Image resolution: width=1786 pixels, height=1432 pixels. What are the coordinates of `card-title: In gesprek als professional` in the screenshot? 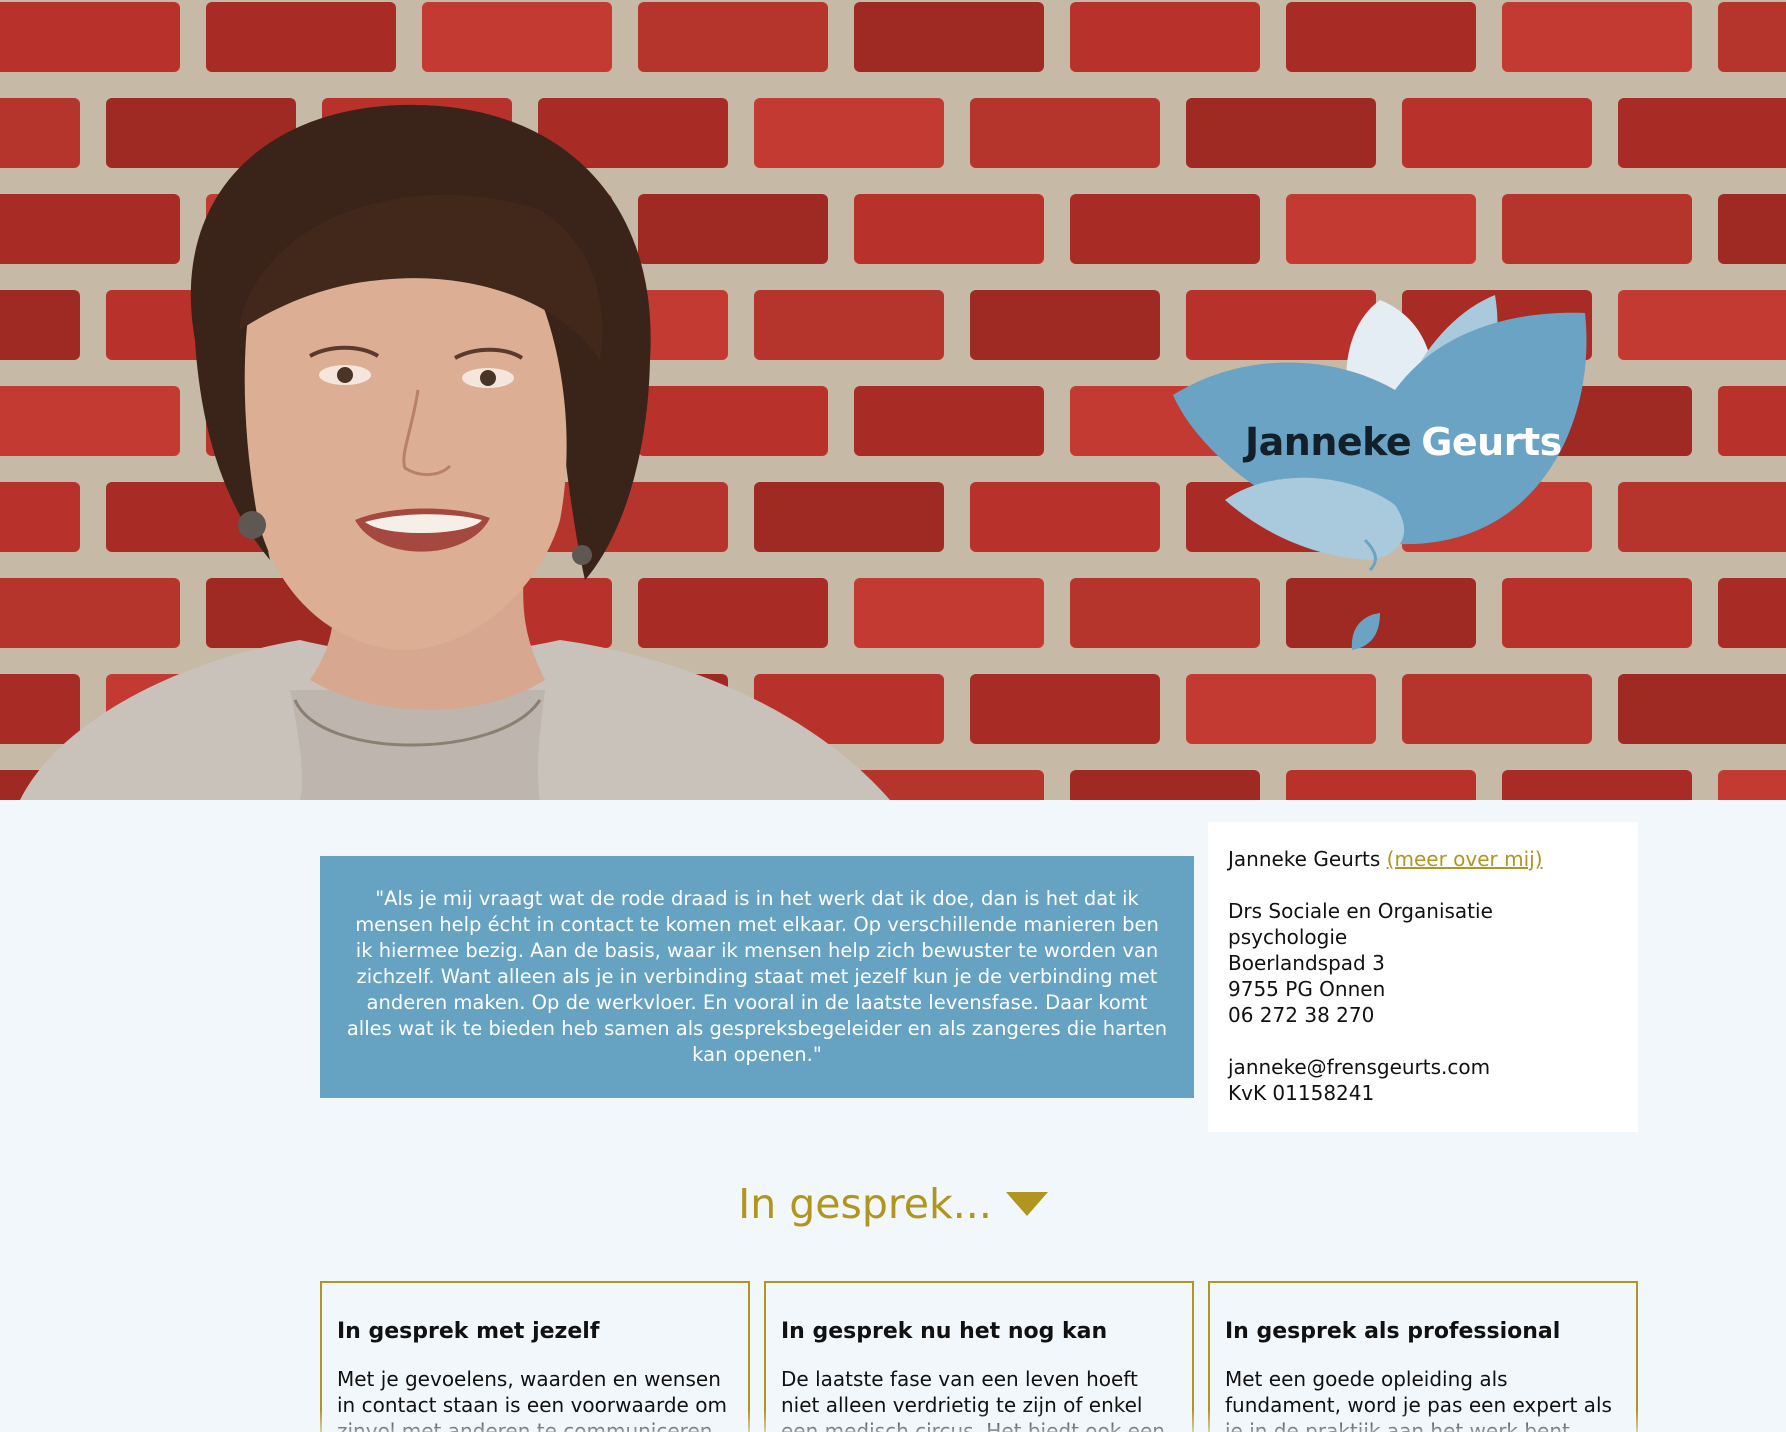 It's located at (1393, 1331).